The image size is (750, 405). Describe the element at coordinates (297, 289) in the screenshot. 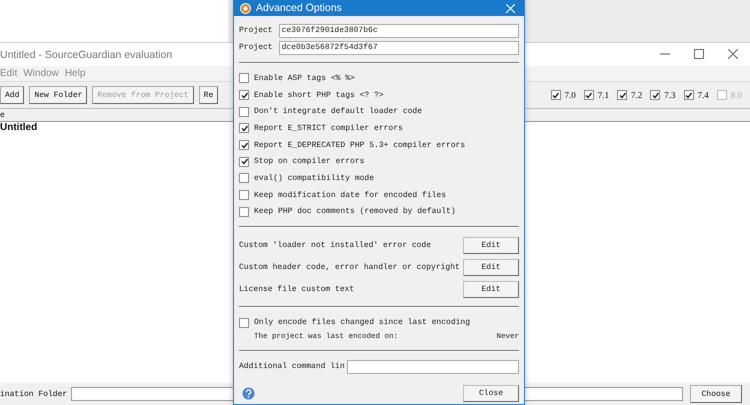

I see `option-label: License file custom text` at that location.